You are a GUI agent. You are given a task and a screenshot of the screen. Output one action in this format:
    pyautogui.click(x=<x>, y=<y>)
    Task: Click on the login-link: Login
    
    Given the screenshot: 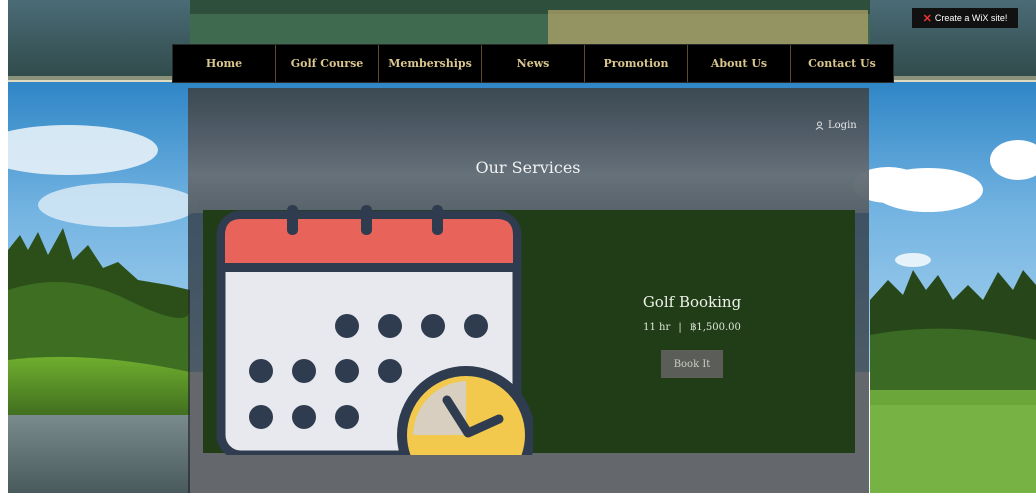 What is the action you would take?
    pyautogui.click(x=836, y=125)
    